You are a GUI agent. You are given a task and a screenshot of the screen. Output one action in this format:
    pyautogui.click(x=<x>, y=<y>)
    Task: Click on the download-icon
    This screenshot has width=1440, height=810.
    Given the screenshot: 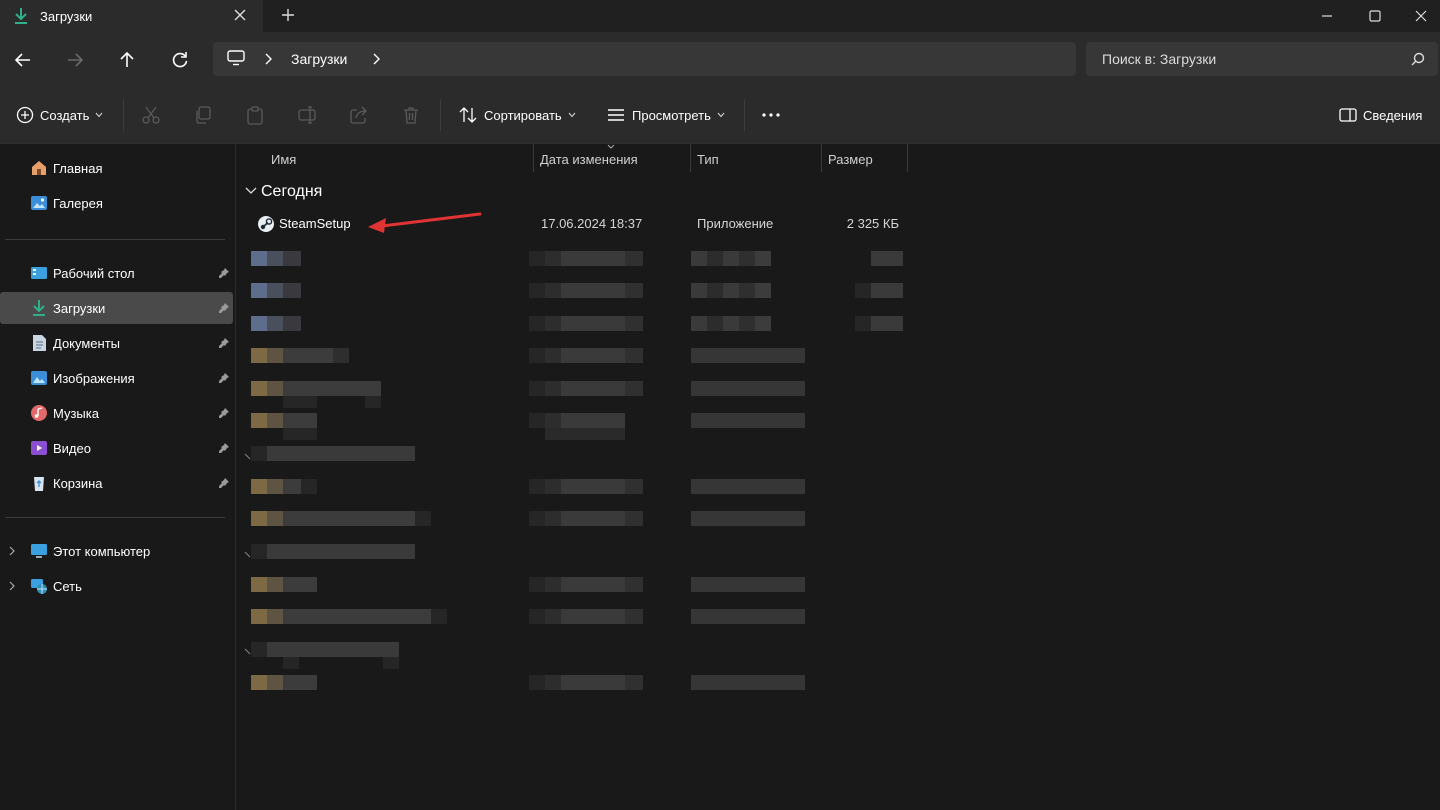 What is the action you would take?
    pyautogui.click(x=39, y=308)
    